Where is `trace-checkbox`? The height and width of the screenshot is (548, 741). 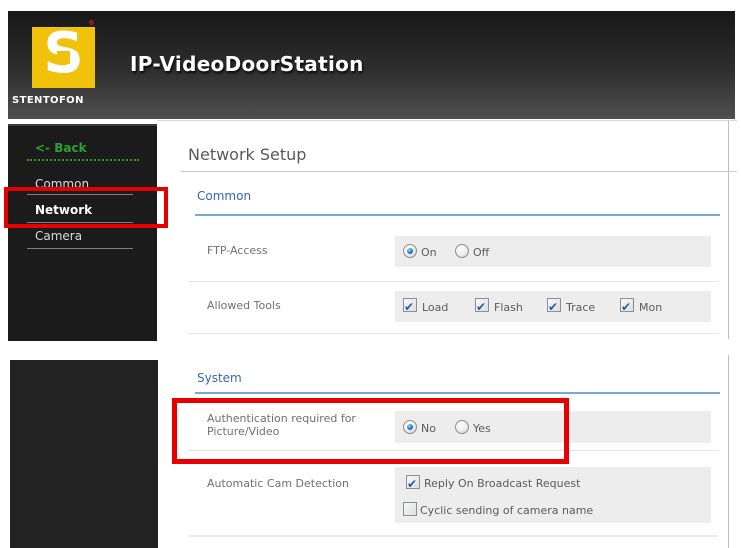 trace-checkbox is located at coordinates (554, 305).